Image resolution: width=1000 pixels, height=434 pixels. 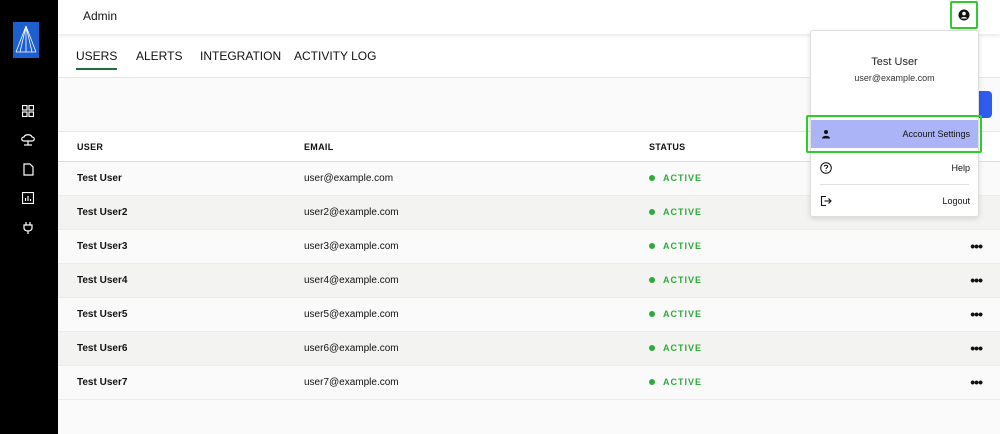 What do you see at coordinates (529, 349) in the screenshot?
I see `table-row: Test User6 user6@example.com ACTIVE •••` at bounding box center [529, 349].